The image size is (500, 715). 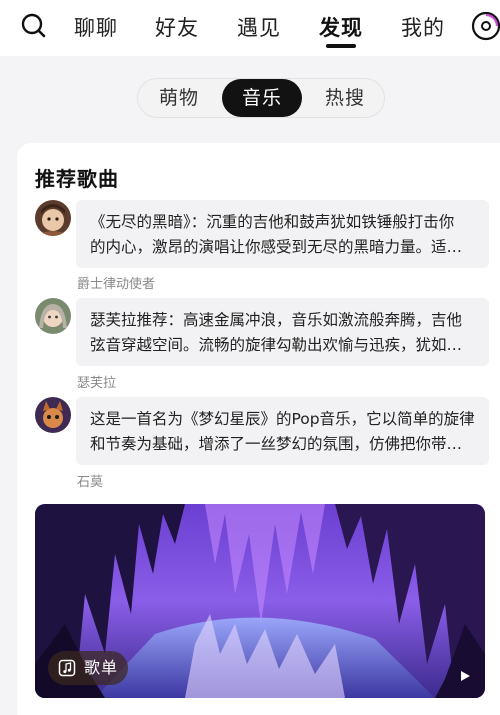 What do you see at coordinates (276, 320) in the screenshot?
I see `comment-line: 瑟芙拉推荐：高速金属冲浪，音乐如激流般奔腾，吉他` at bounding box center [276, 320].